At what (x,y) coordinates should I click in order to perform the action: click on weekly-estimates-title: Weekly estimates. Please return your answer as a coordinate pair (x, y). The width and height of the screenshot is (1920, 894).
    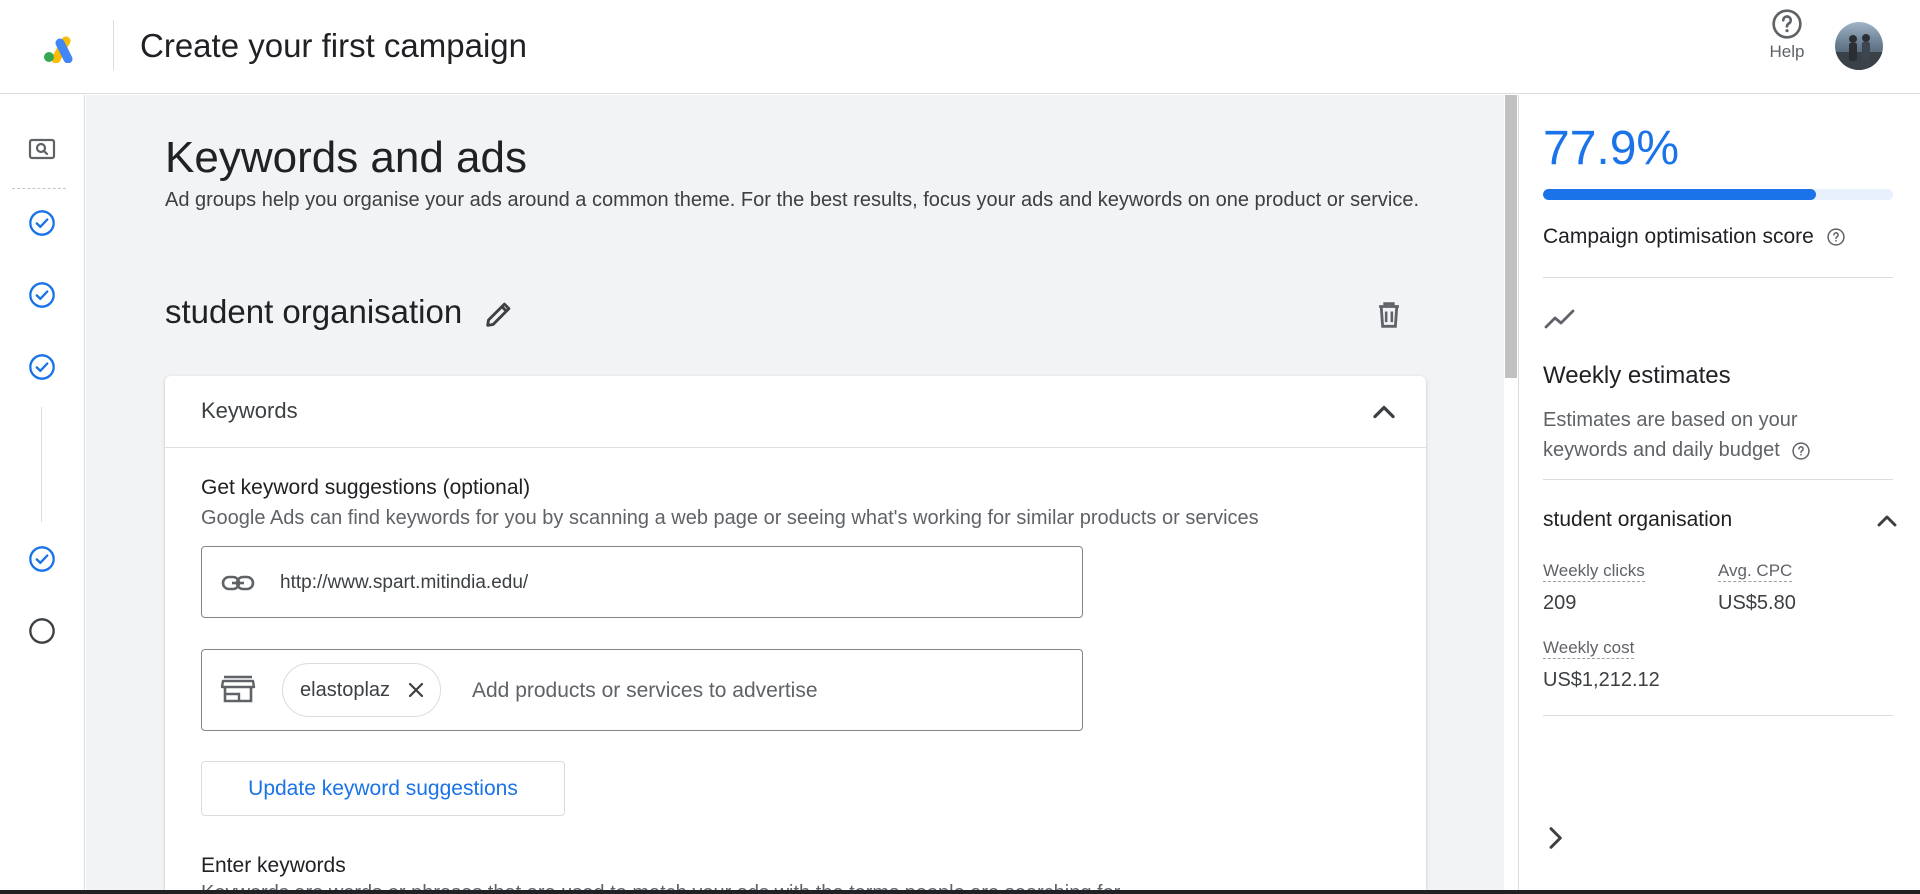
    Looking at the image, I should click on (1637, 375).